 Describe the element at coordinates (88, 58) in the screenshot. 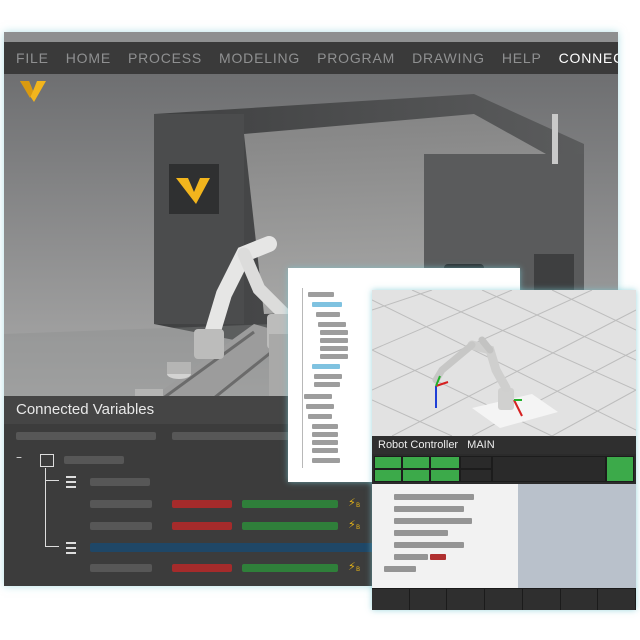

I see `menu-home: HOME` at that location.